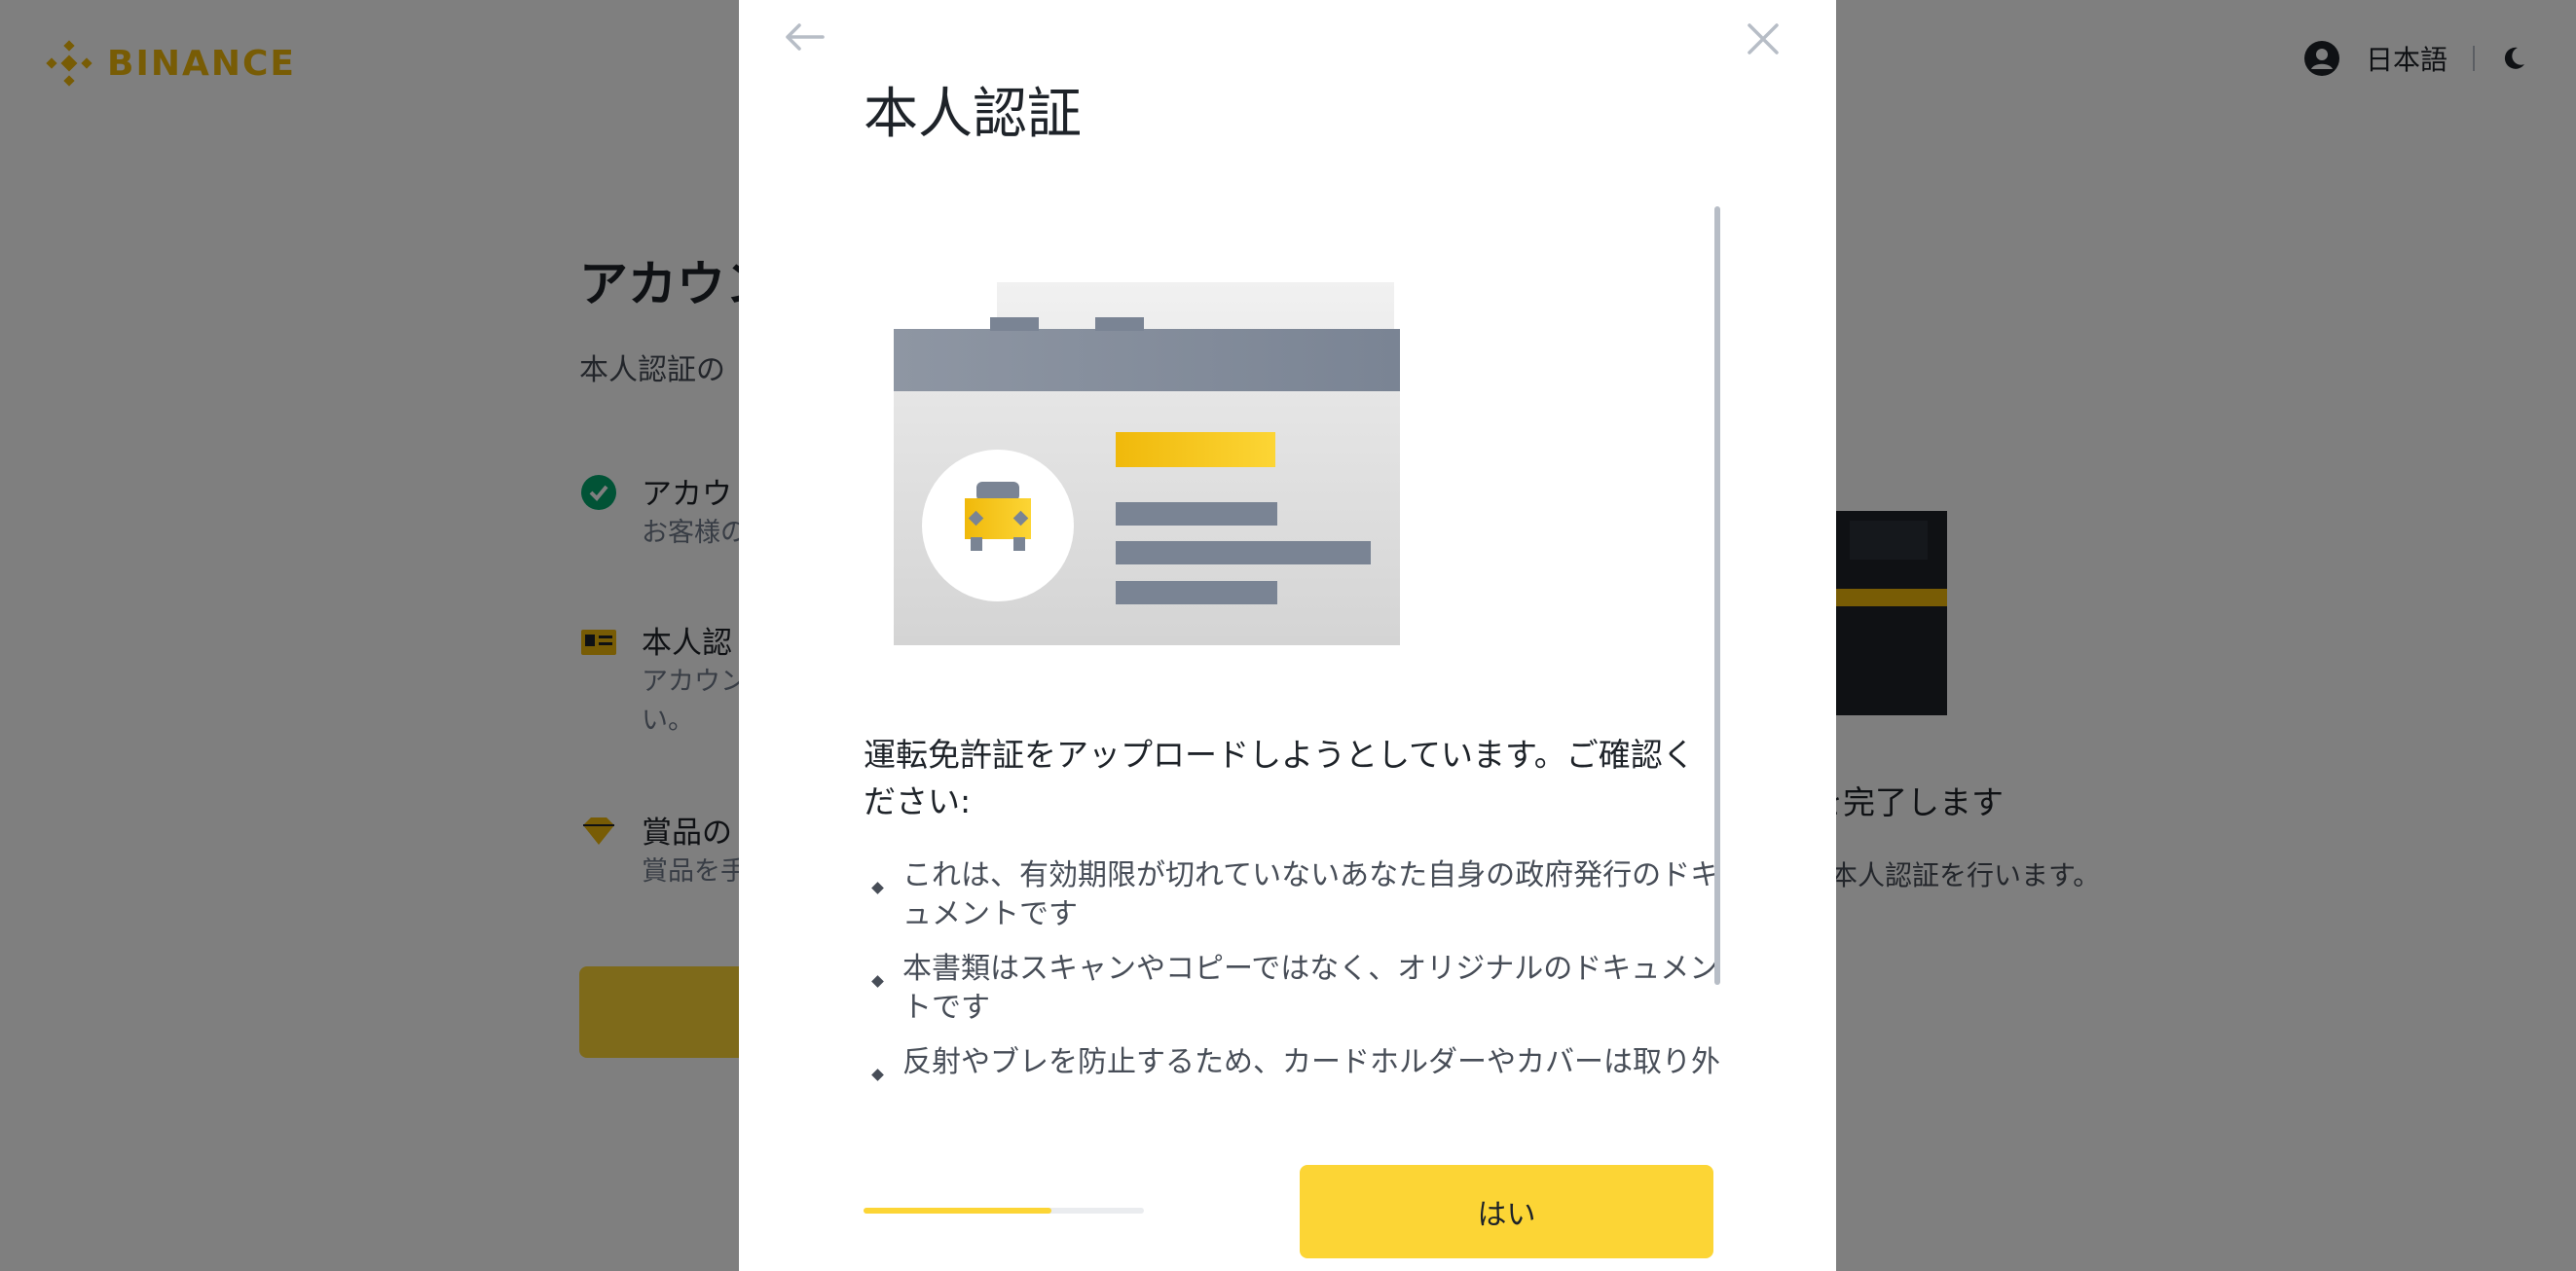 The width and height of the screenshot is (2576, 1271). I want to click on progress-bar, so click(1004, 1211).